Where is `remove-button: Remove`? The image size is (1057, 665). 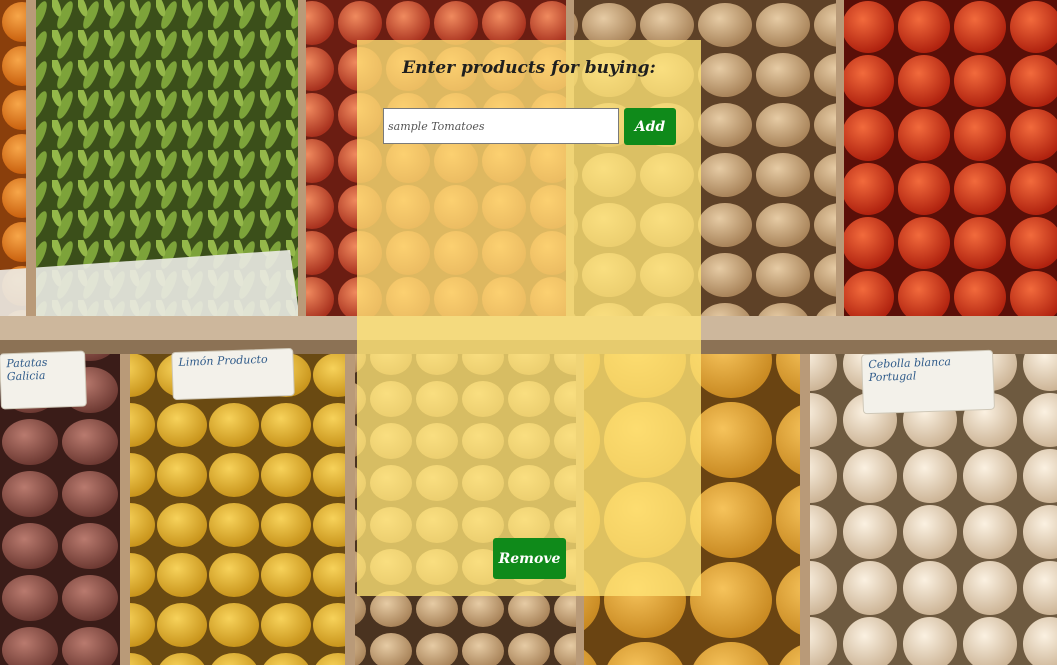 remove-button: Remove is located at coordinates (529, 558).